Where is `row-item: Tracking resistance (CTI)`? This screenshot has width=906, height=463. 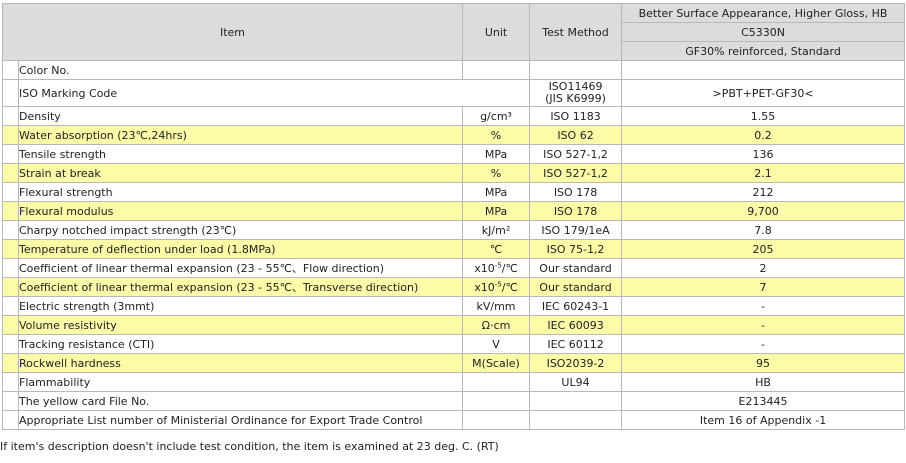
row-item: Tracking resistance (CTI) is located at coordinates (240, 344).